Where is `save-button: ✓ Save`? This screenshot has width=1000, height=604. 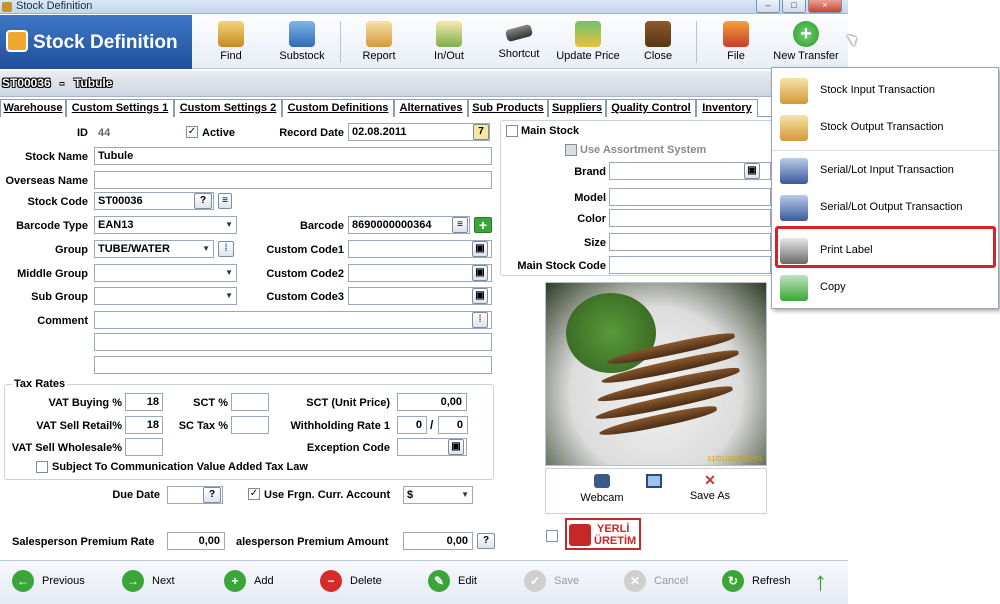
save-button: ✓ Save is located at coordinates (551, 581).